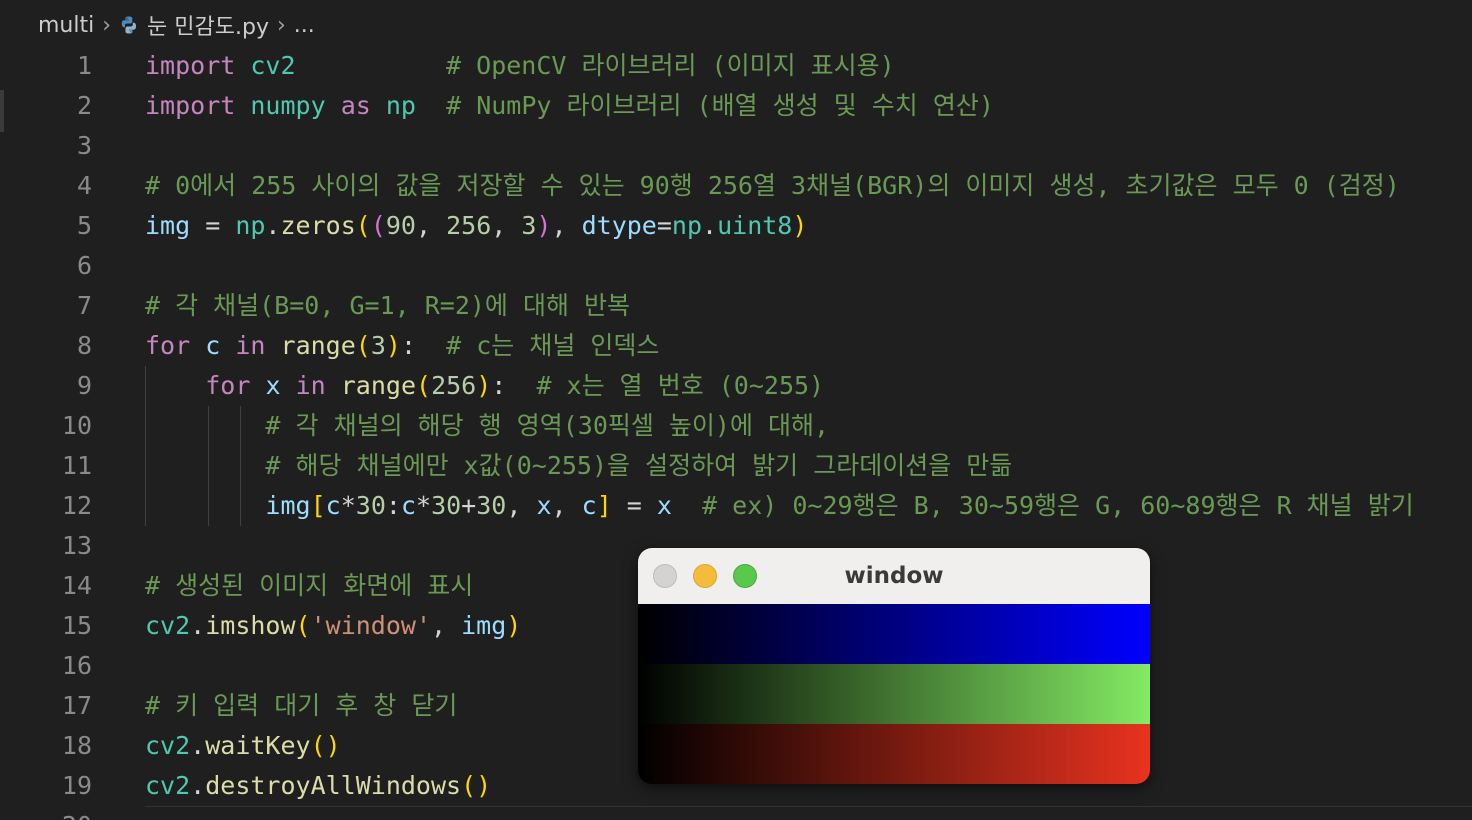 The image size is (1472, 820). Describe the element at coordinates (894, 666) in the screenshot. I see `opencv-window: window` at that location.